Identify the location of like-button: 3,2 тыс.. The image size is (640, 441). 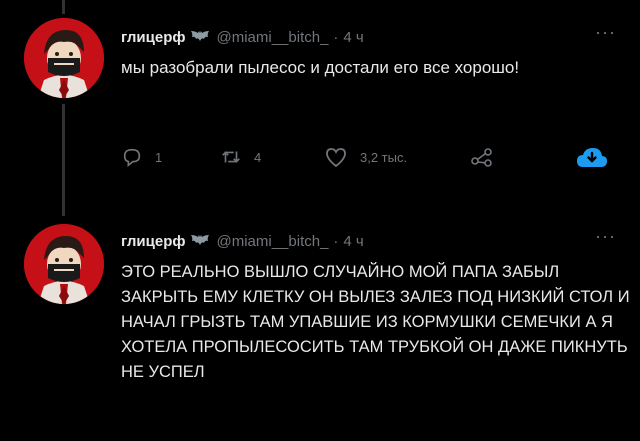
(365, 157).